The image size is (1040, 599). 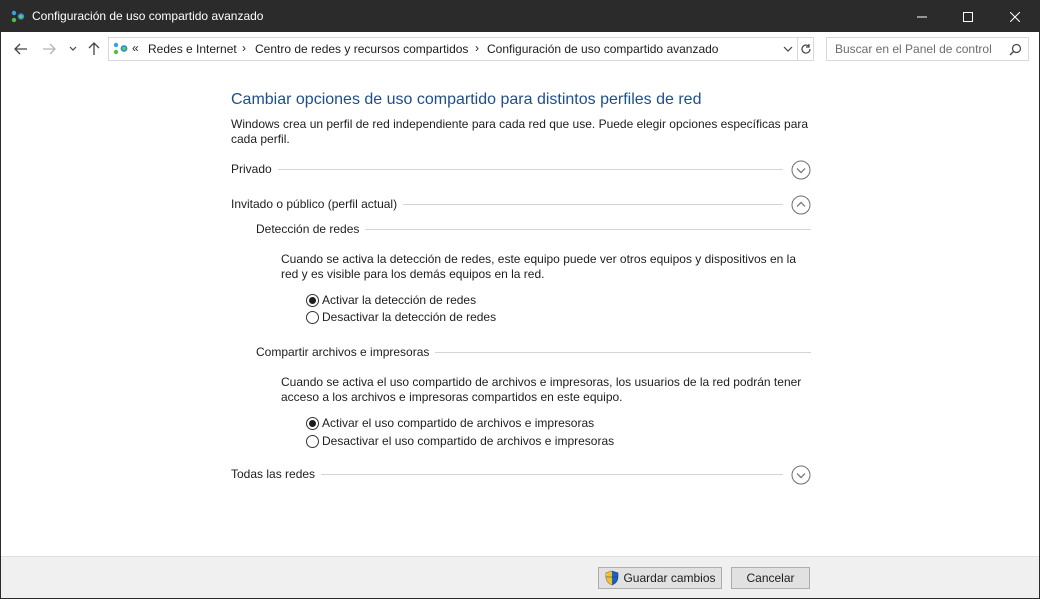 I want to click on minimize-icon, so click(x=922, y=16).